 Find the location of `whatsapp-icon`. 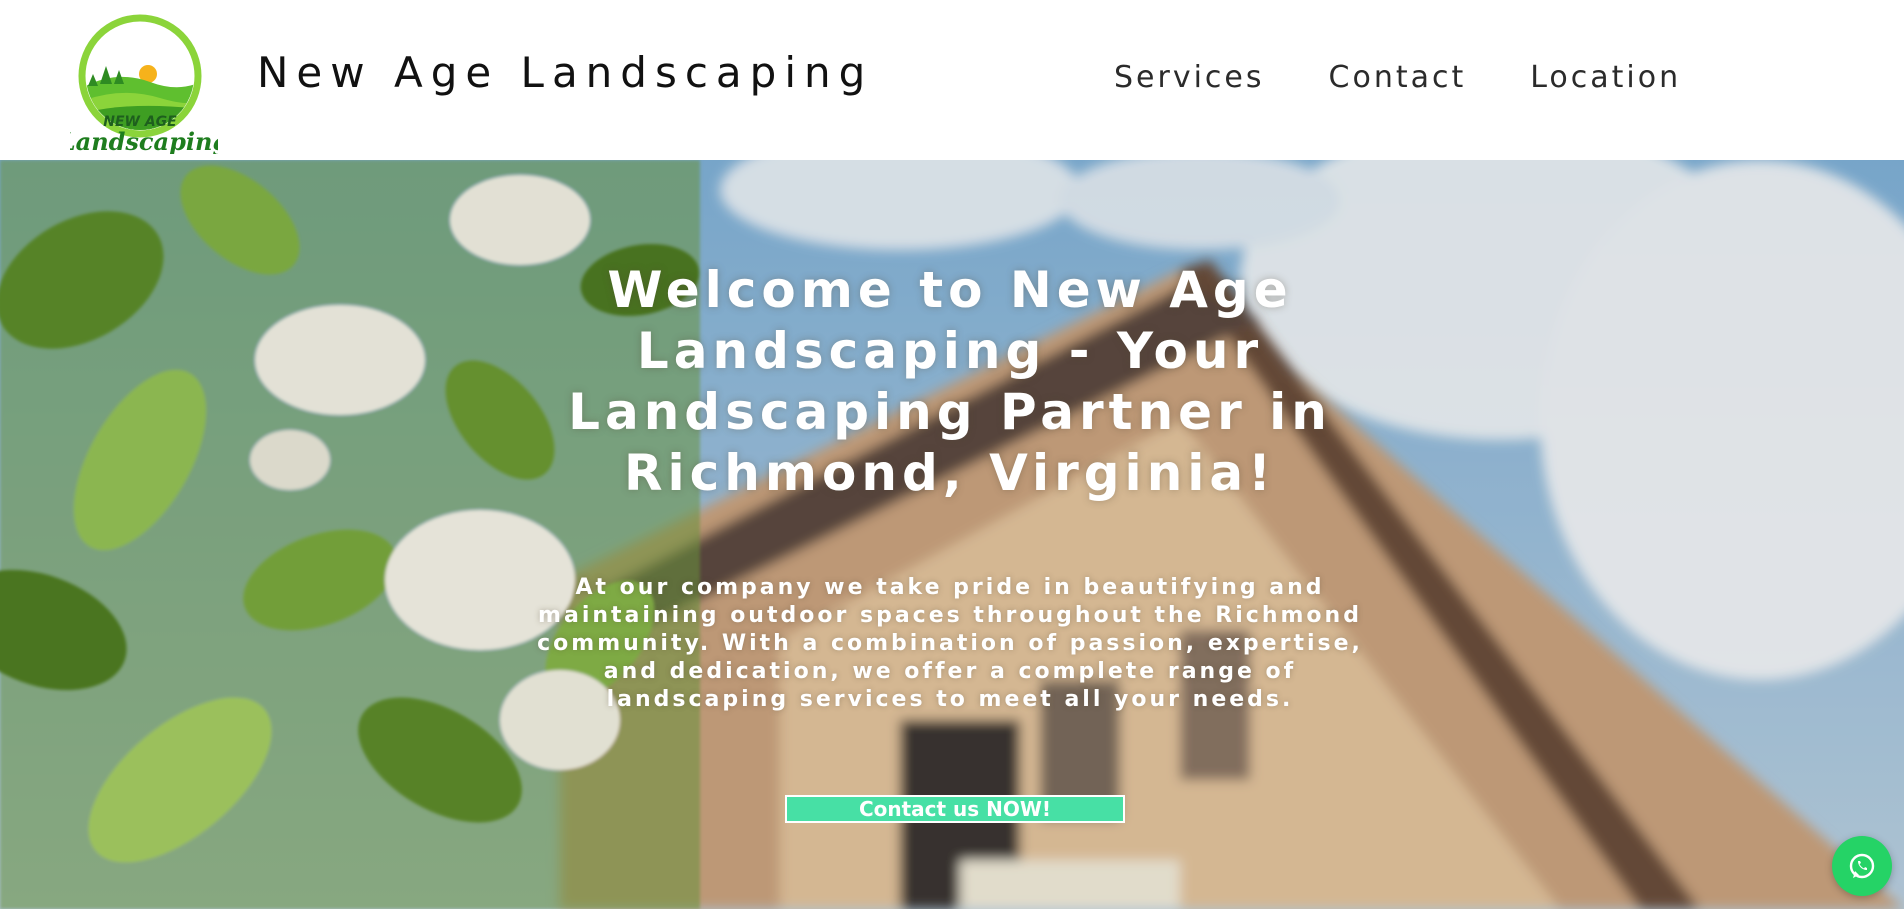

whatsapp-icon is located at coordinates (1862, 866).